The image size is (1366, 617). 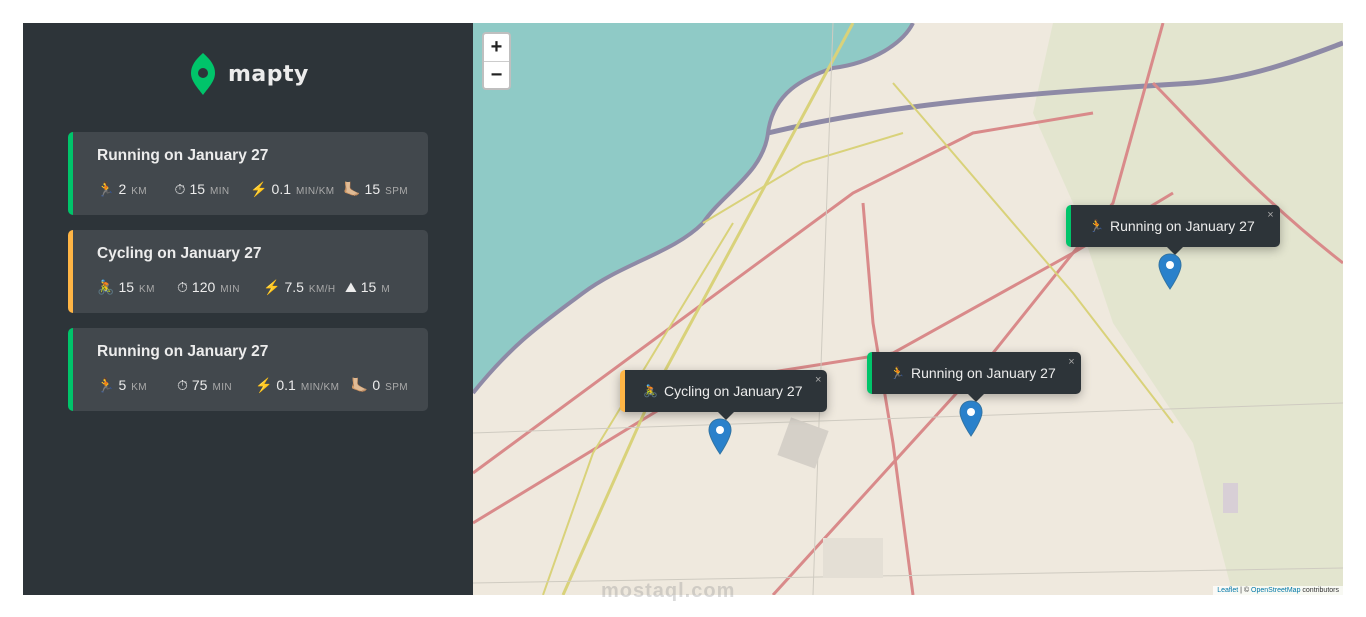 I want to click on popup-text: Cycling on January 27, so click(x=733, y=391).